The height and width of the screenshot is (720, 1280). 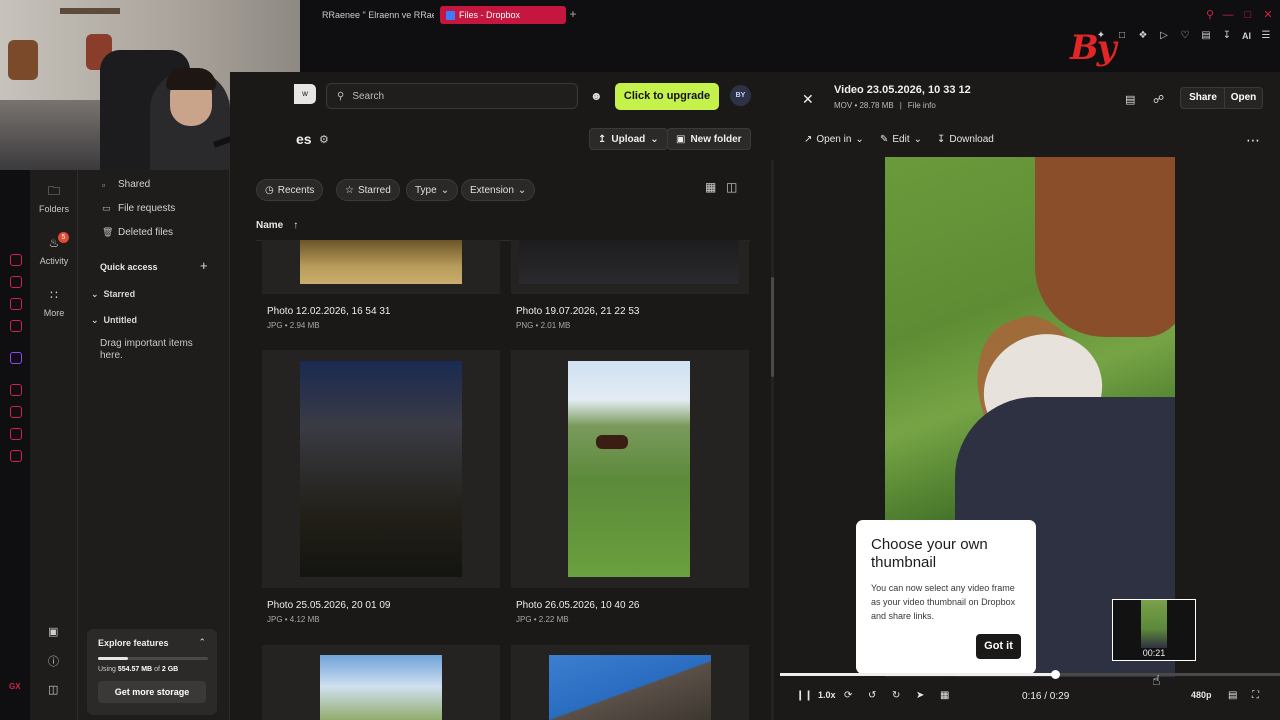 What do you see at coordinates (152, 692) in the screenshot?
I see `get-more-storage-button: Get more storage` at bounding box center [152, 692].